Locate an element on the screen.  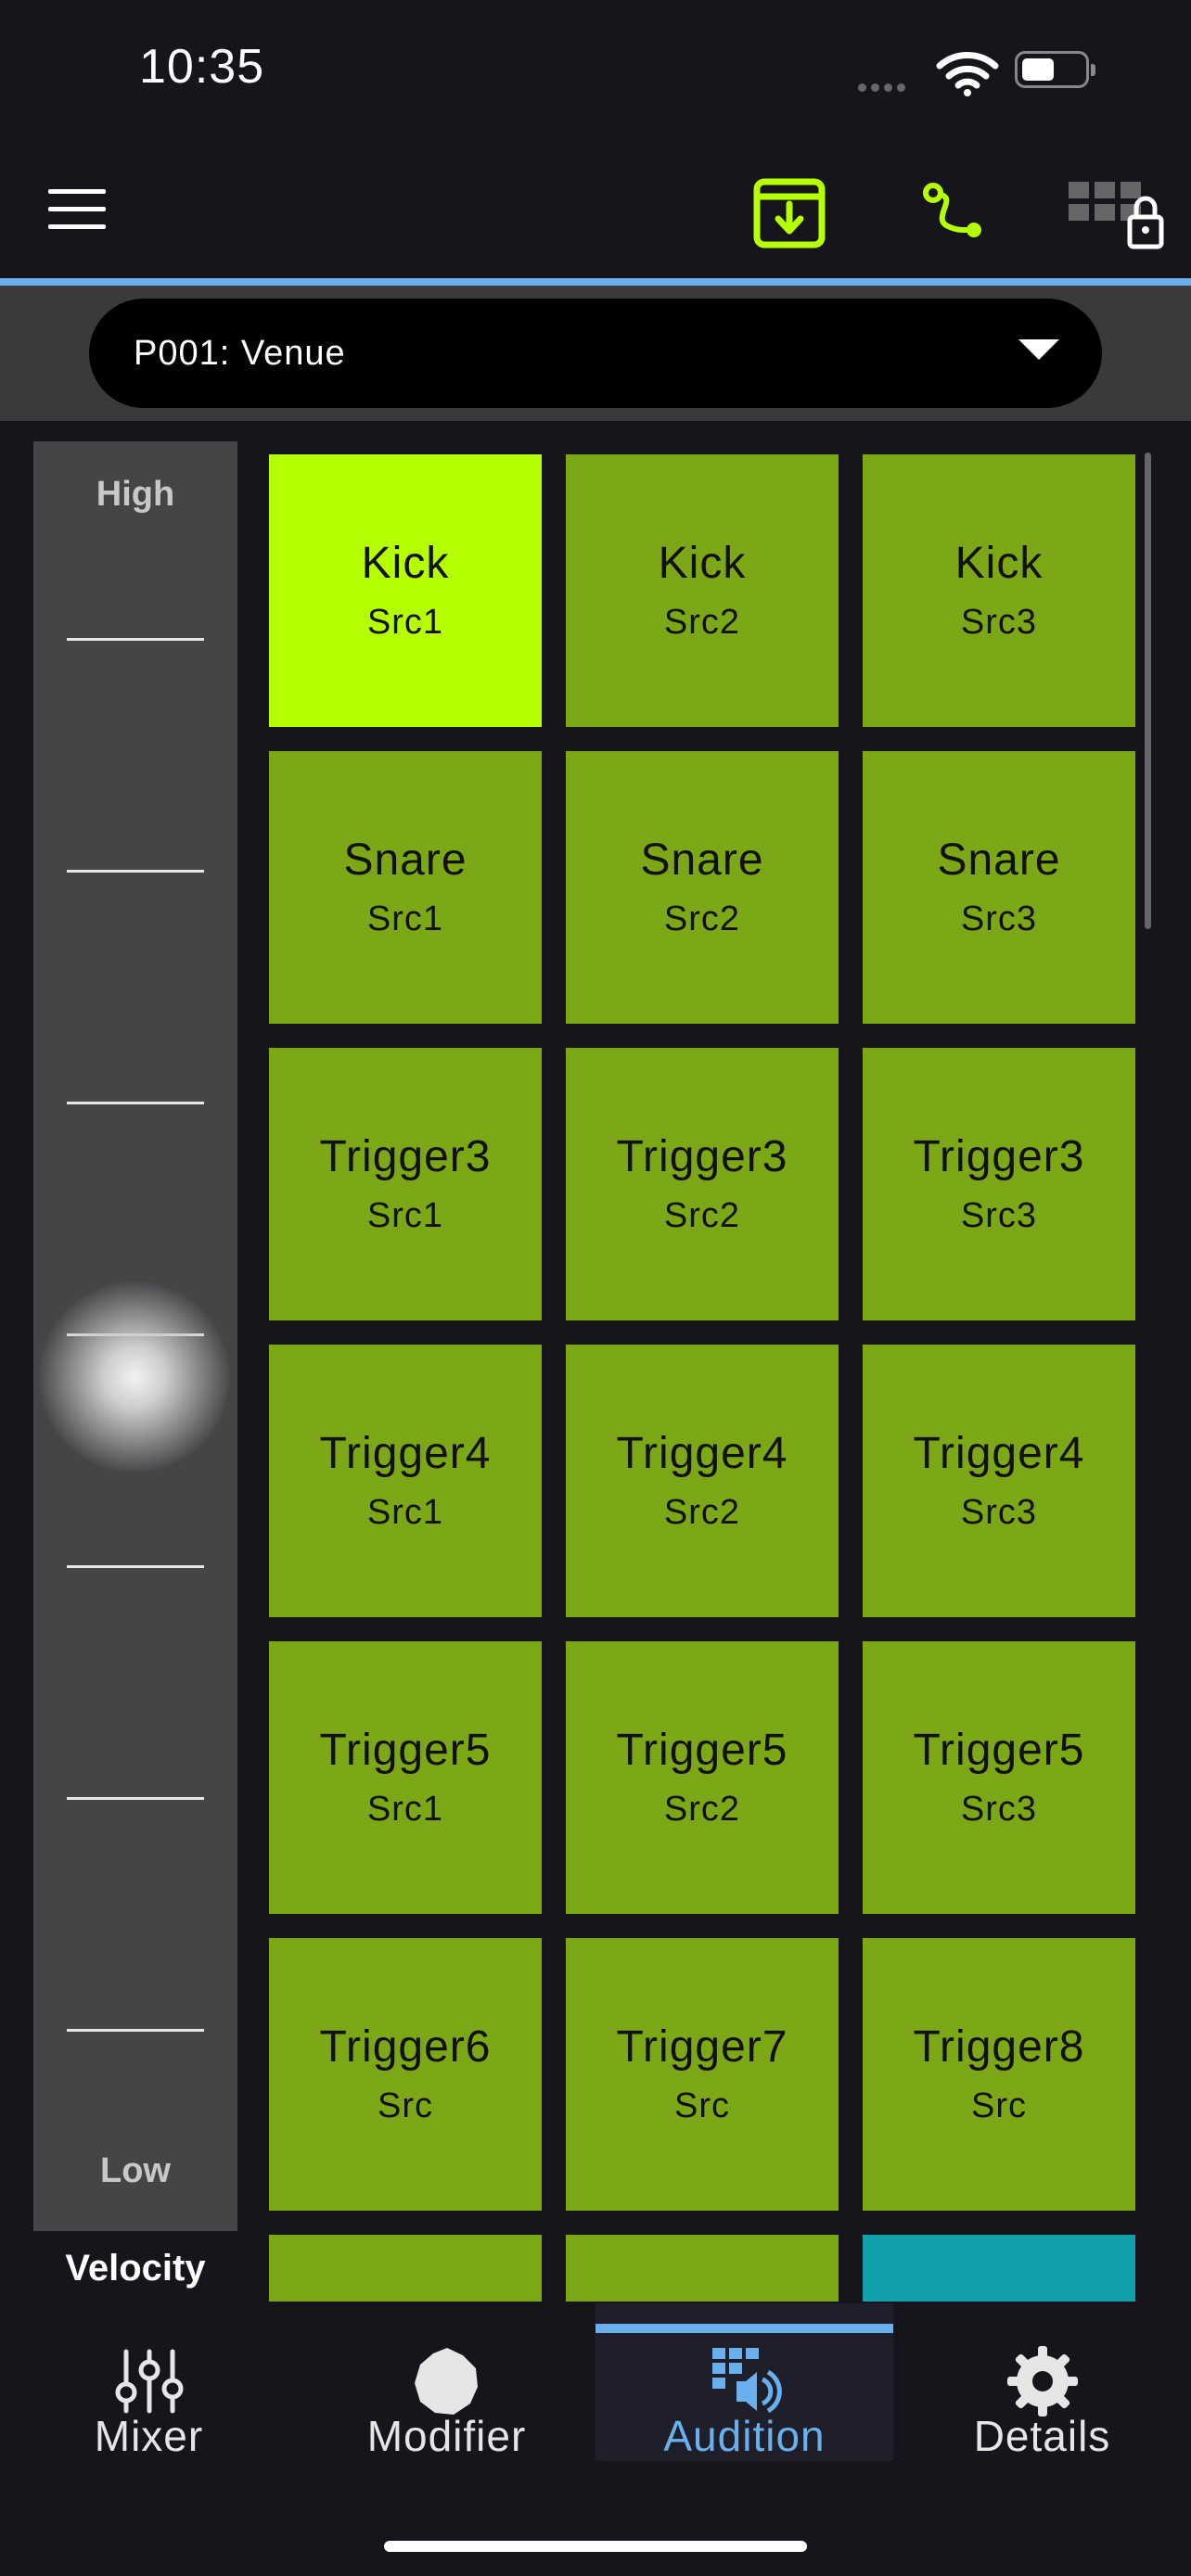
pad: Trigger7 Src is located at coordinates (702, 2074).